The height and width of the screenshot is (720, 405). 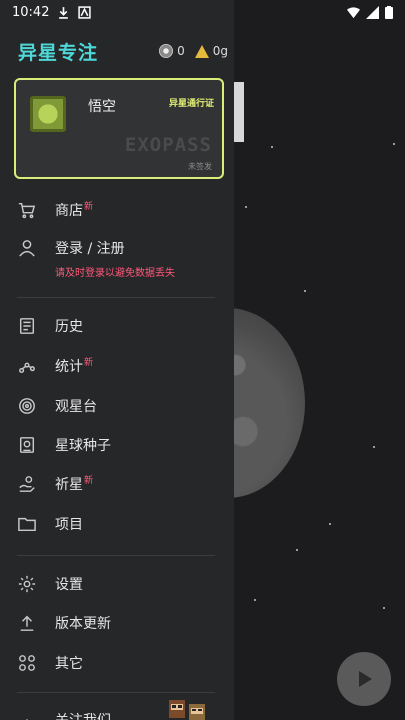 What do you see at coordinates (48, 114) in the screenshot?
I see `planet-avatar` at bounding box center [48, 114].